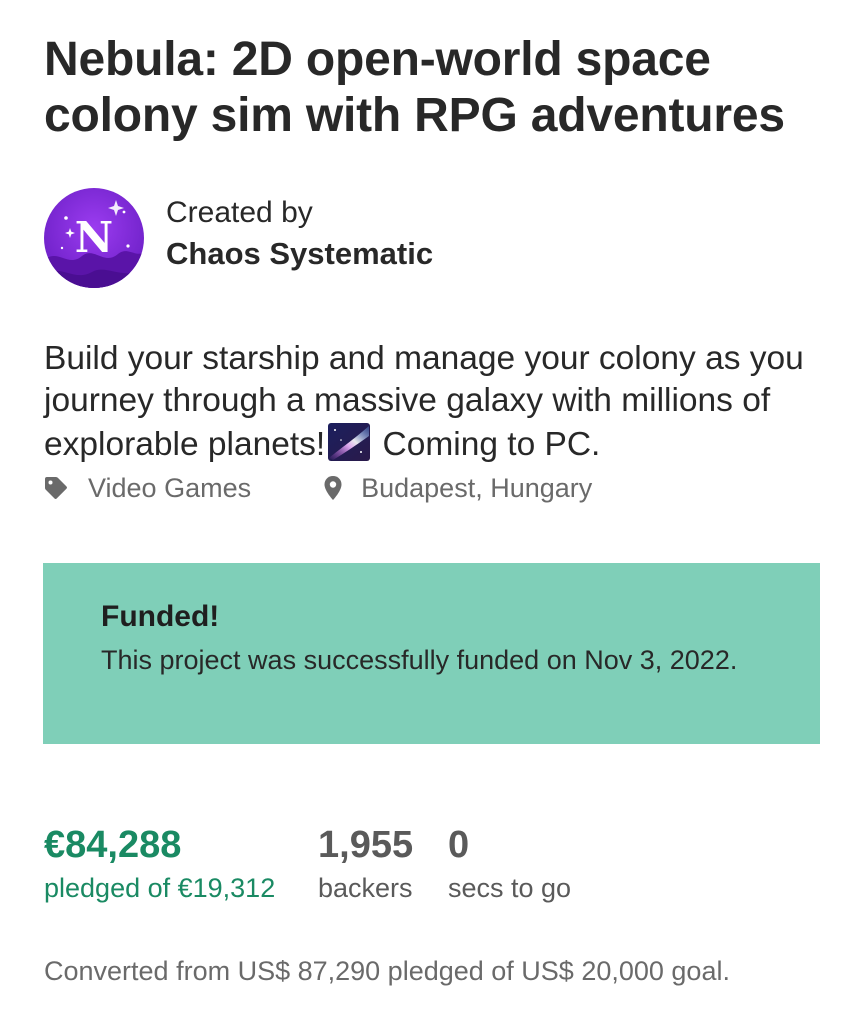  I want to click on creator-avatar: N, so click(94, 238).